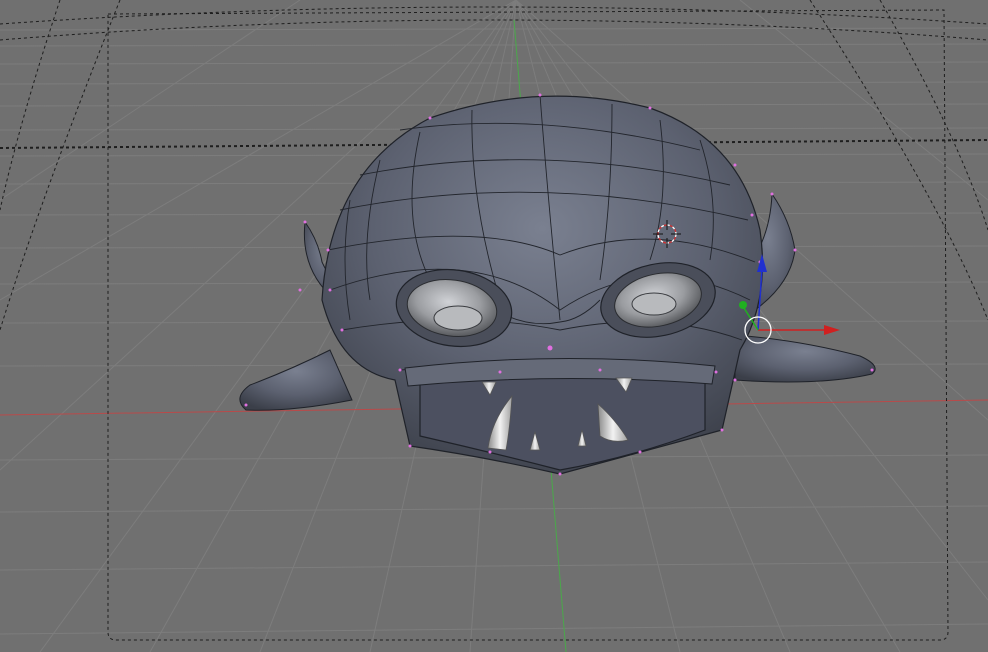 Image resolution: width=988 pixels, height=652 pixels. Describe the element at coordinates (654, 304) in the screenshot. I see `right-pupil` at that location.